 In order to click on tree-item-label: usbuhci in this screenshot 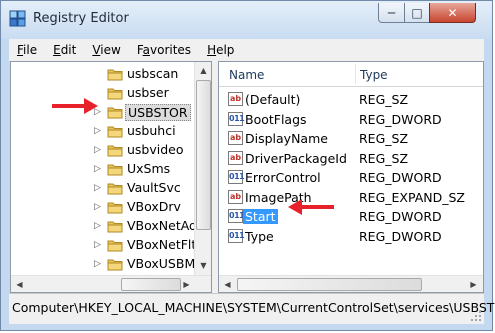, I will do `click(151, 130)`.